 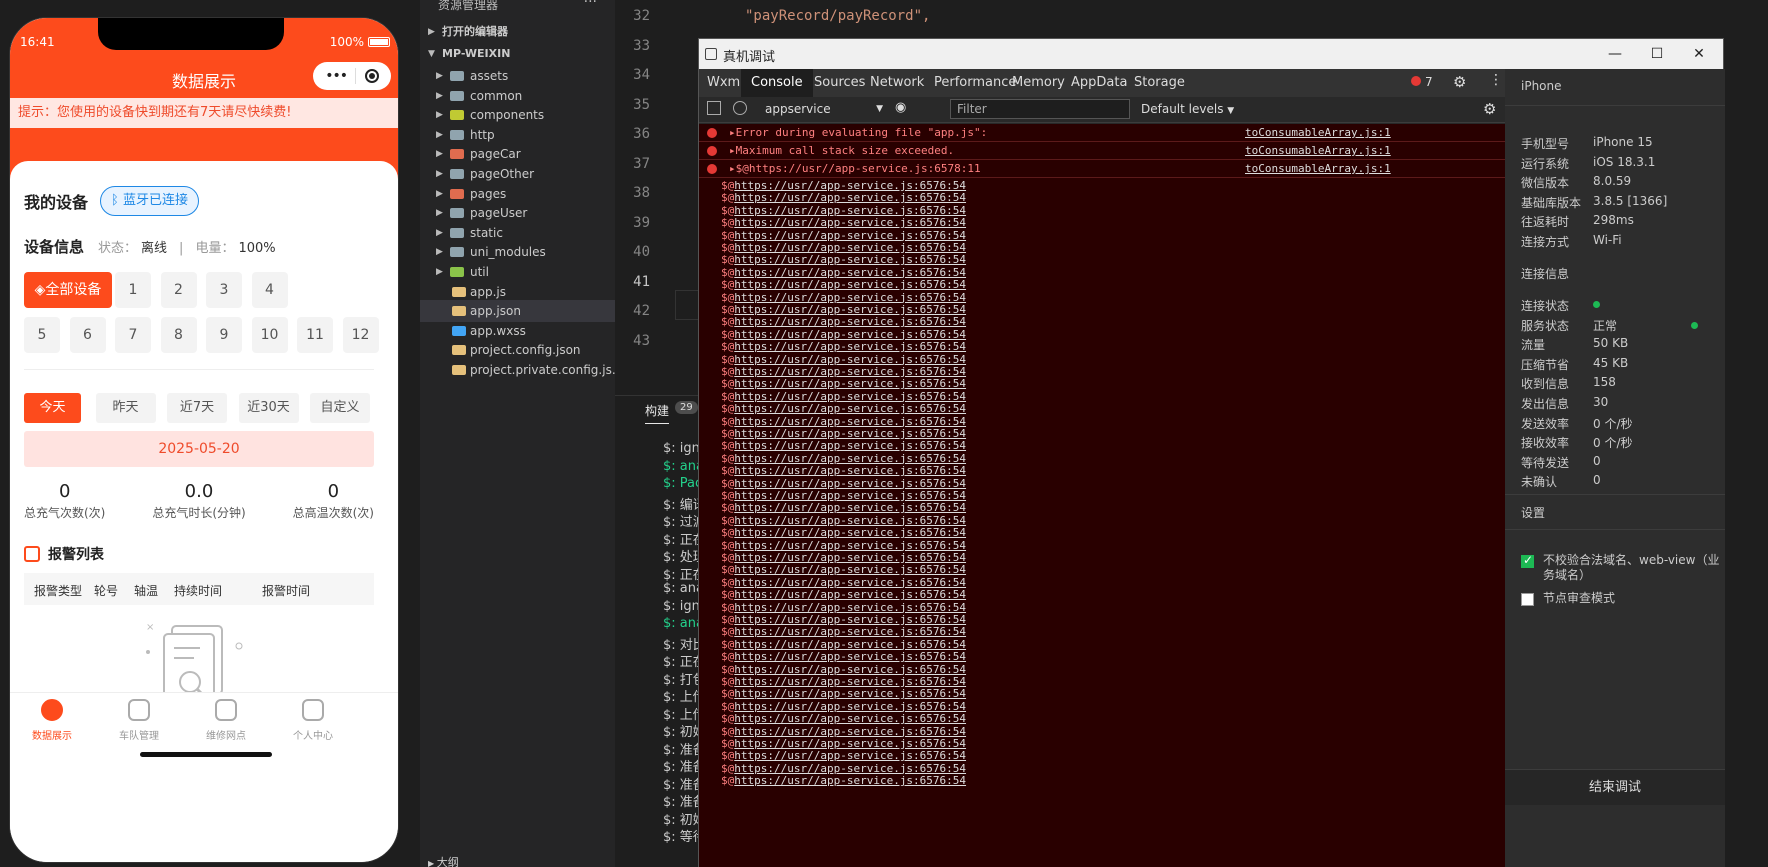 I want to click on context-select: appservice ▼, so click(x=824, y=109).